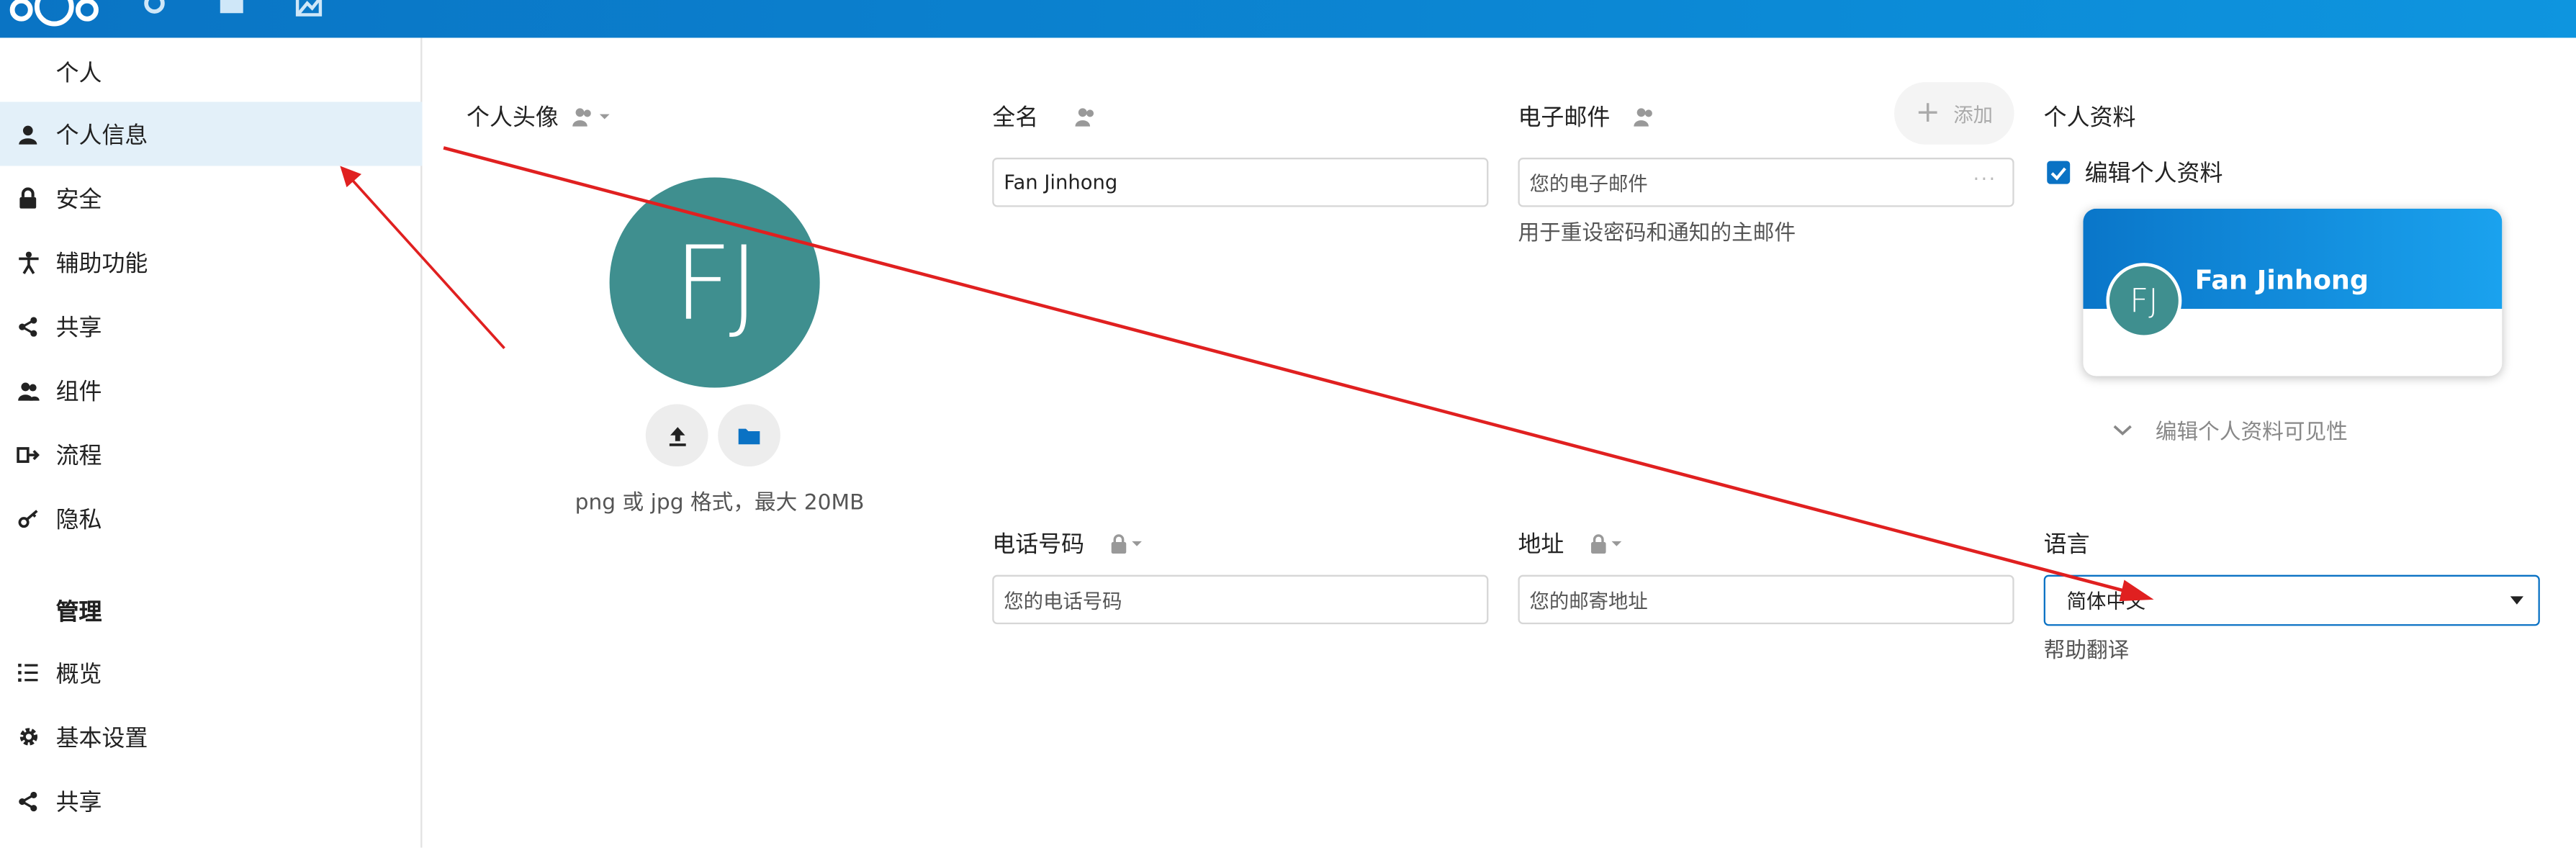 This screenshot has height=848, width=2576. What do you see at coordinates (28, 390) in the screenshot?
I see `group-icon` at bounding box center [28, 390].